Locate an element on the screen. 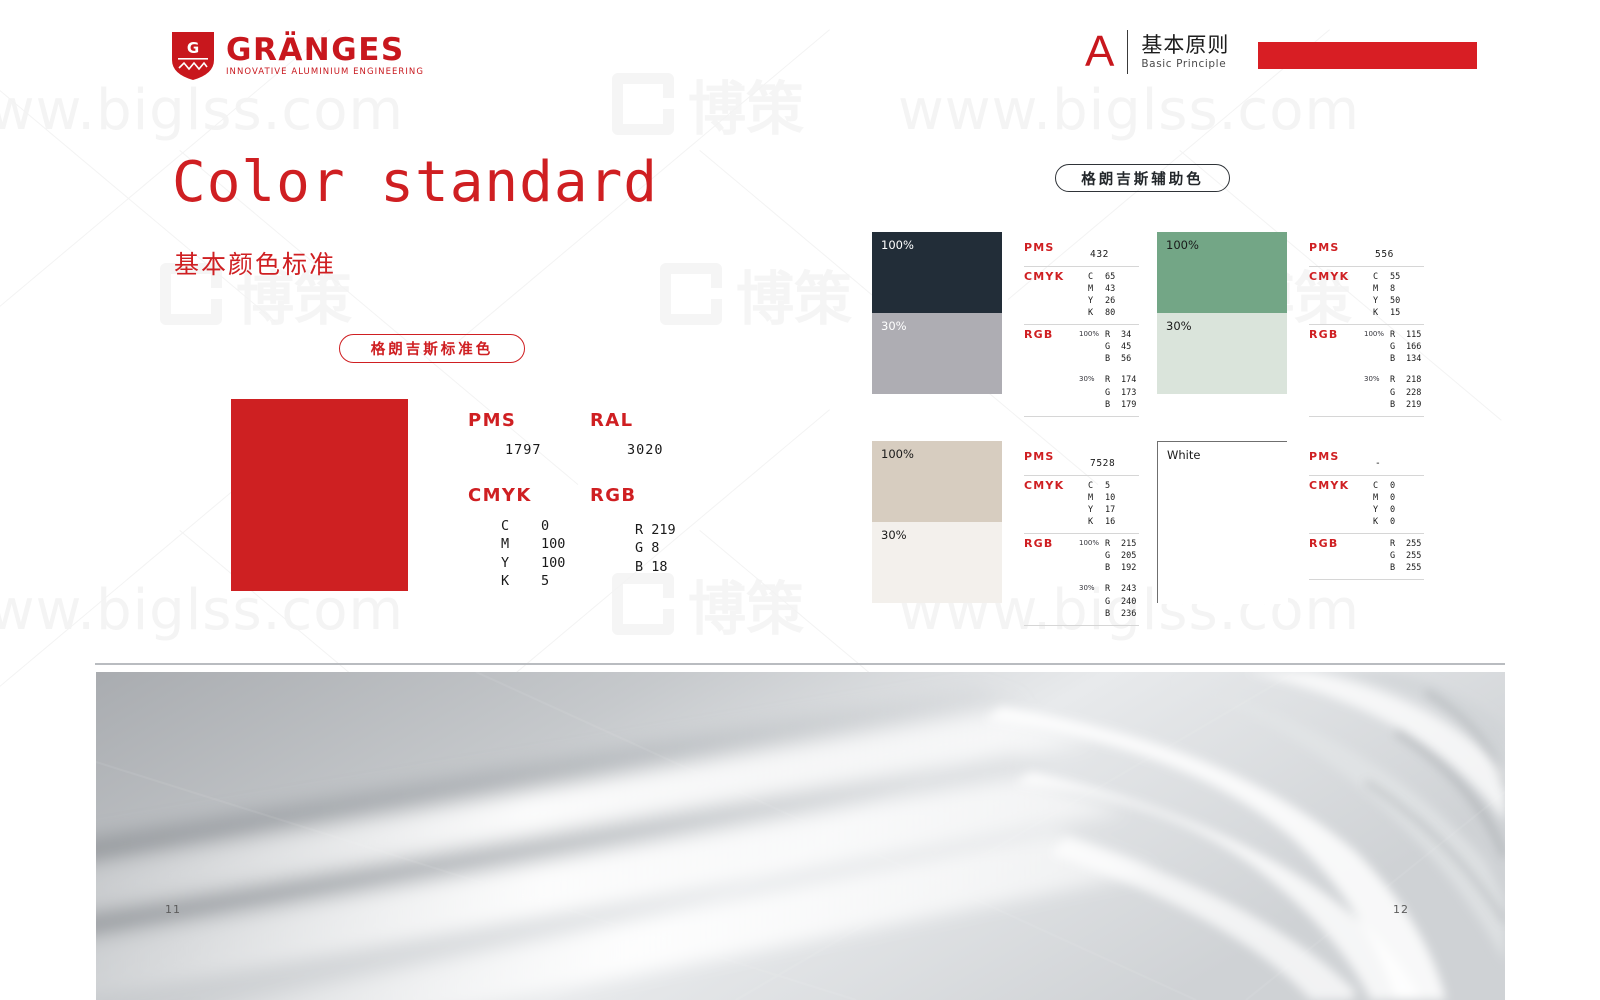  rgb-triplet: R 34 G 45 B 56 is located at coordinates (1118, 347).